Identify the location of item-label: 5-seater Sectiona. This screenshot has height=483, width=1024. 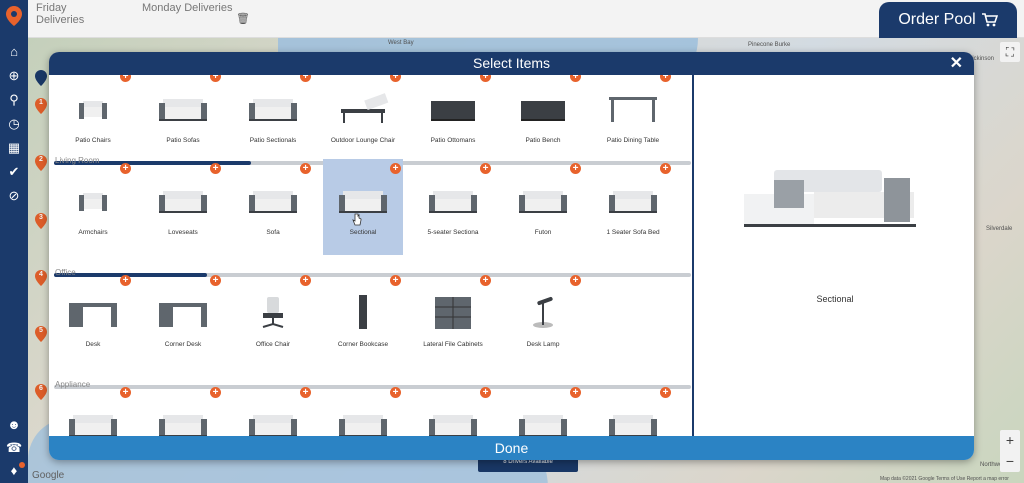
(453, 232).